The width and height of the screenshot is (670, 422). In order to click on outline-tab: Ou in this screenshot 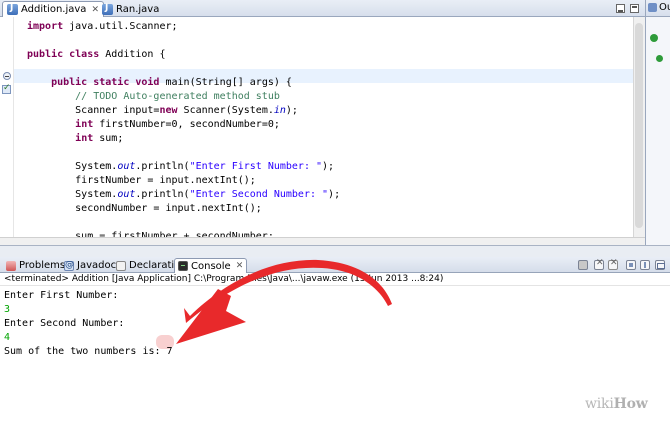, I will do `click(658, 8)`.